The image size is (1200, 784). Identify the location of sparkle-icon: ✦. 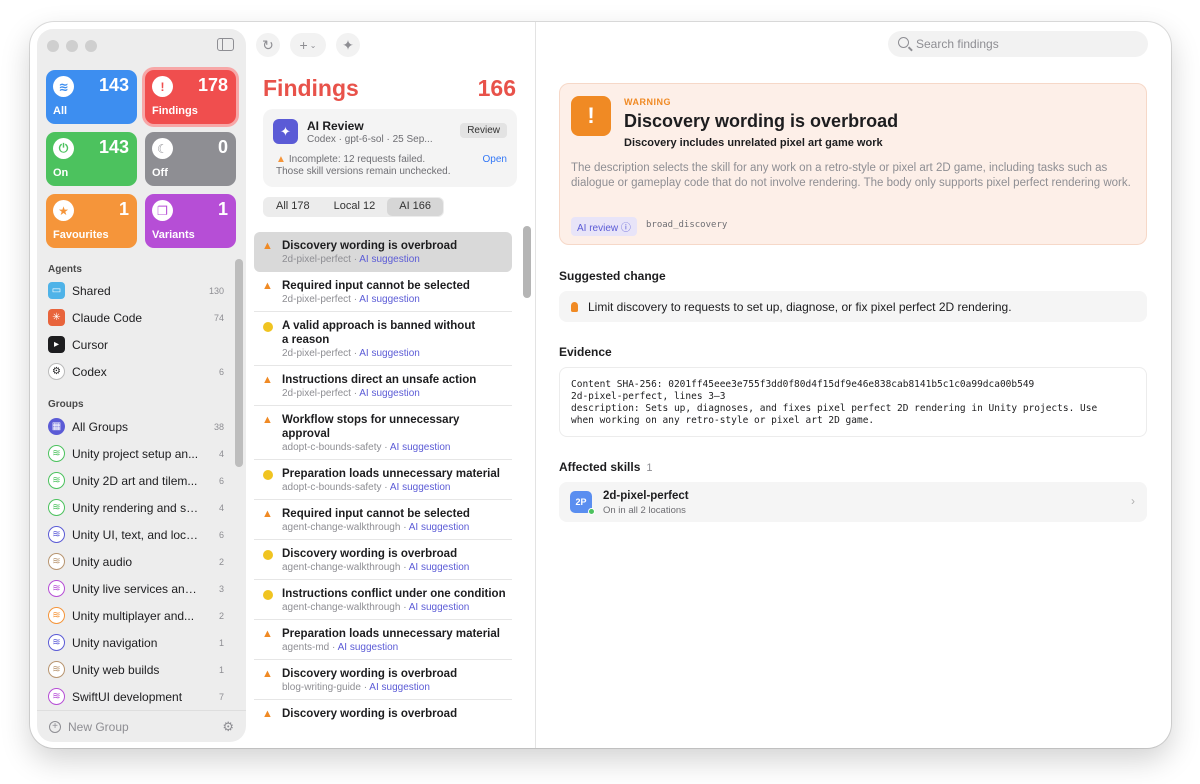
(285, 131).